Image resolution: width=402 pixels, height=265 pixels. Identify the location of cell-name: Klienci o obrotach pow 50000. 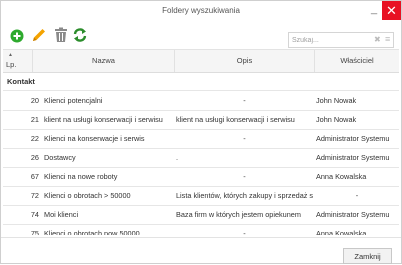
(92, 232).